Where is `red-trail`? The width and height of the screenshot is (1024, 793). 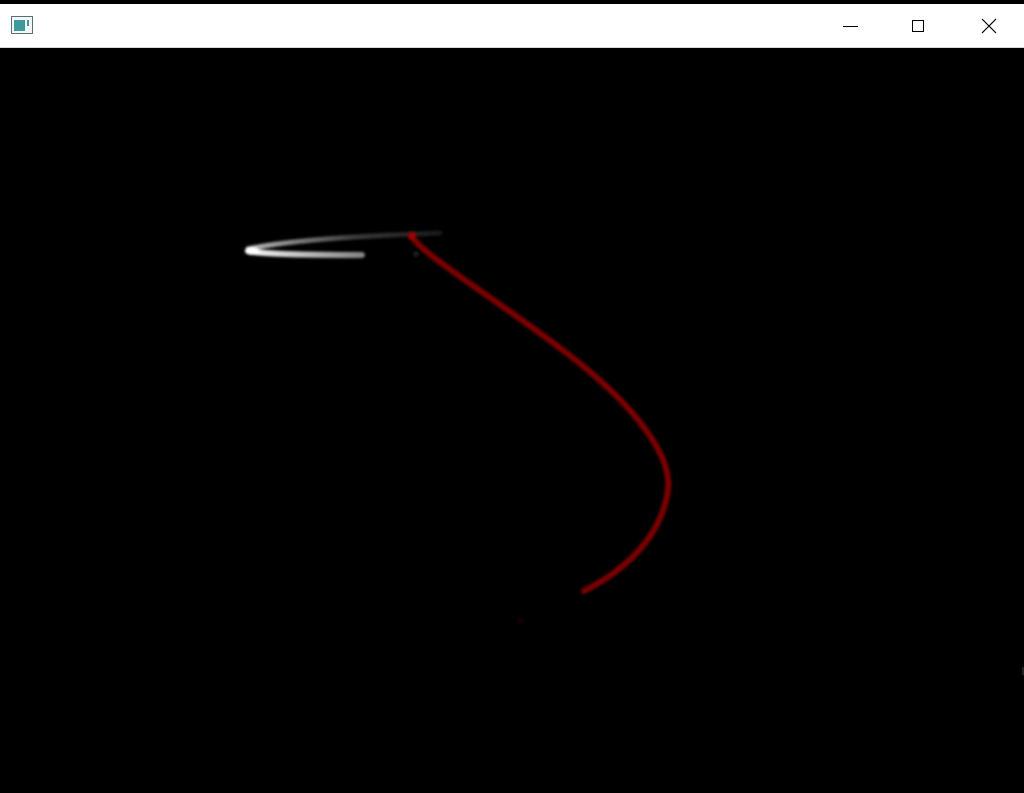
red-trail is located at coordinates (540, 428).